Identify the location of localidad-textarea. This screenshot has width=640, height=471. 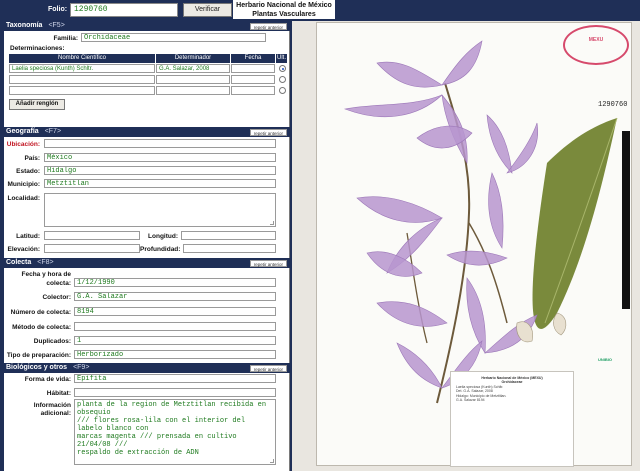
(160, 210).